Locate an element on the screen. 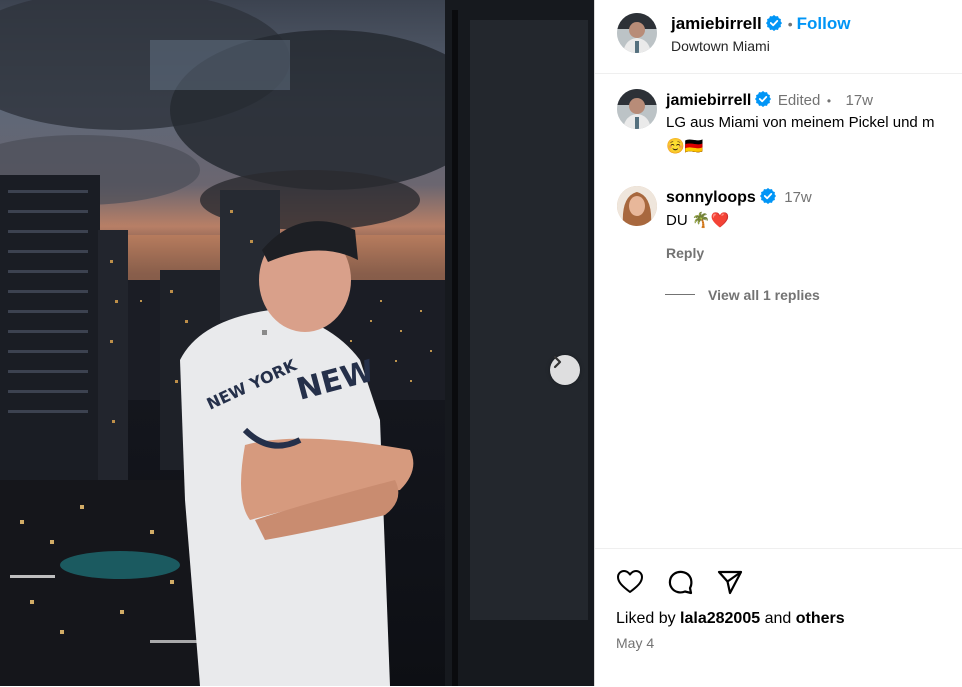 This screenshot has height=687, width=962. share-icon is located at coordinates (730, 582).